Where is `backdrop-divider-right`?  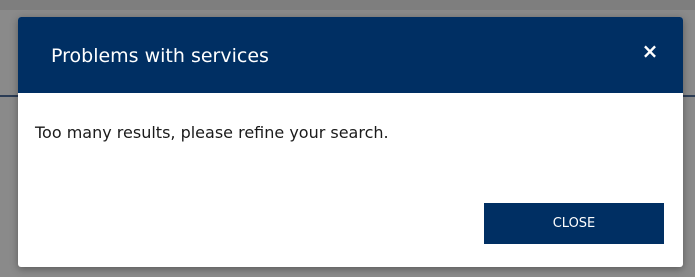 backdrop-divider-right is located at coordinates (689, 96).